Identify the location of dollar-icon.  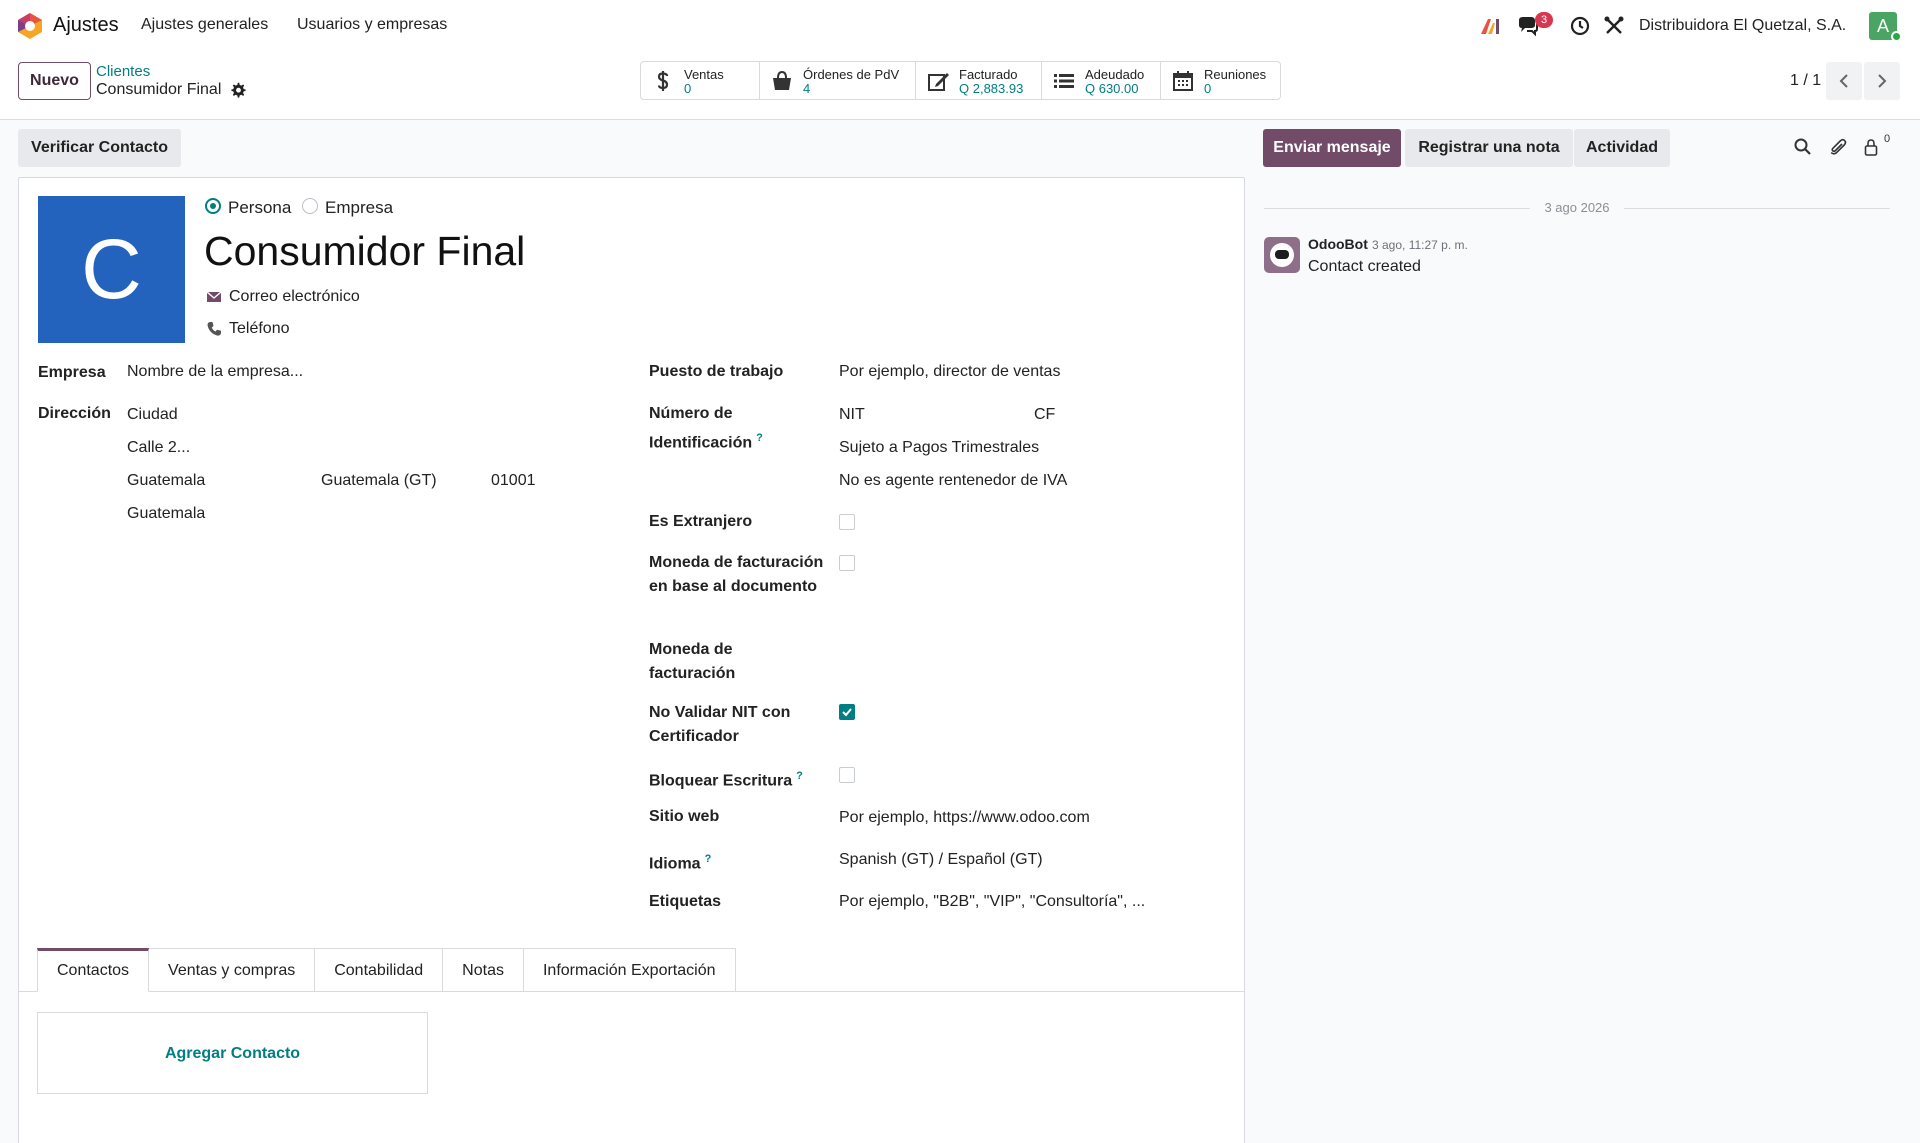
(663, 81).